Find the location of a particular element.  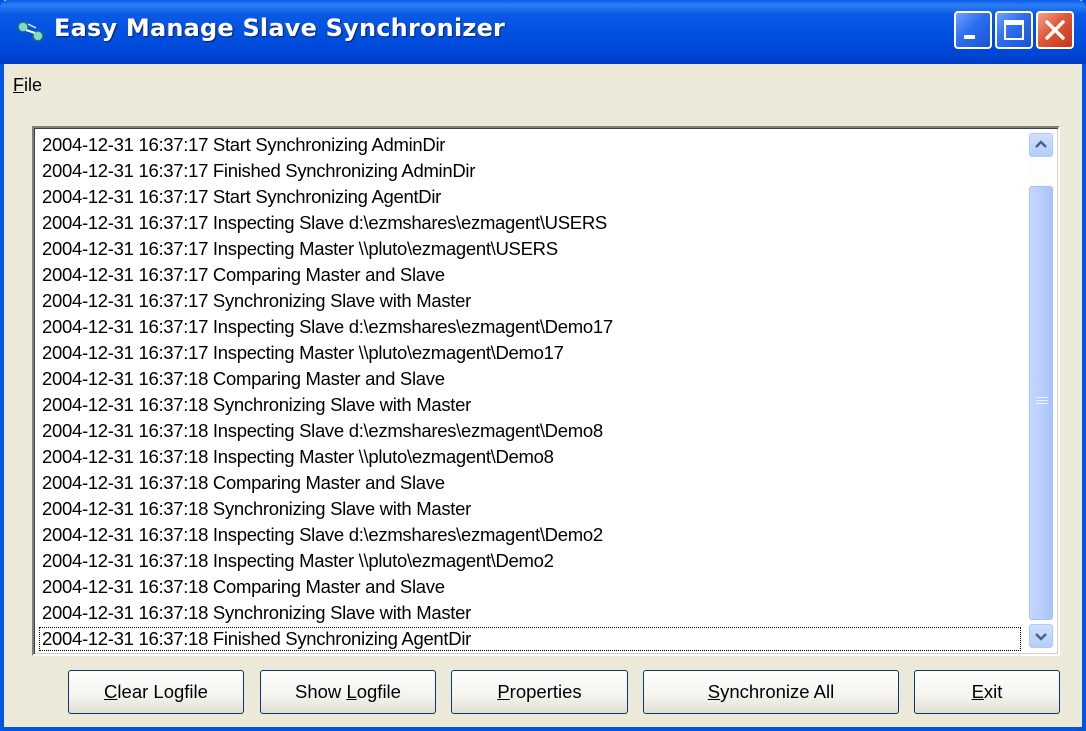

clear-logfile-label: lear Logfile is located at coordinates (162, 691).